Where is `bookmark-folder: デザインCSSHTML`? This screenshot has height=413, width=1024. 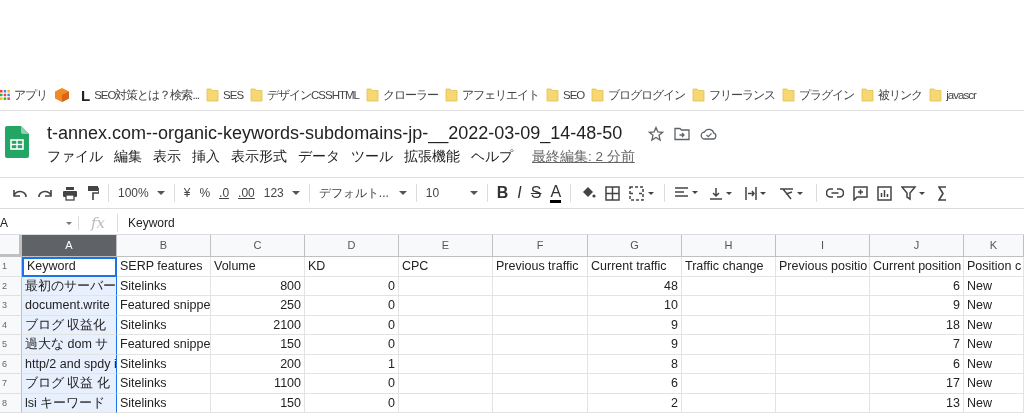
bookmark-folder: デザインCSSHTML is located at coordinates (304, 95).